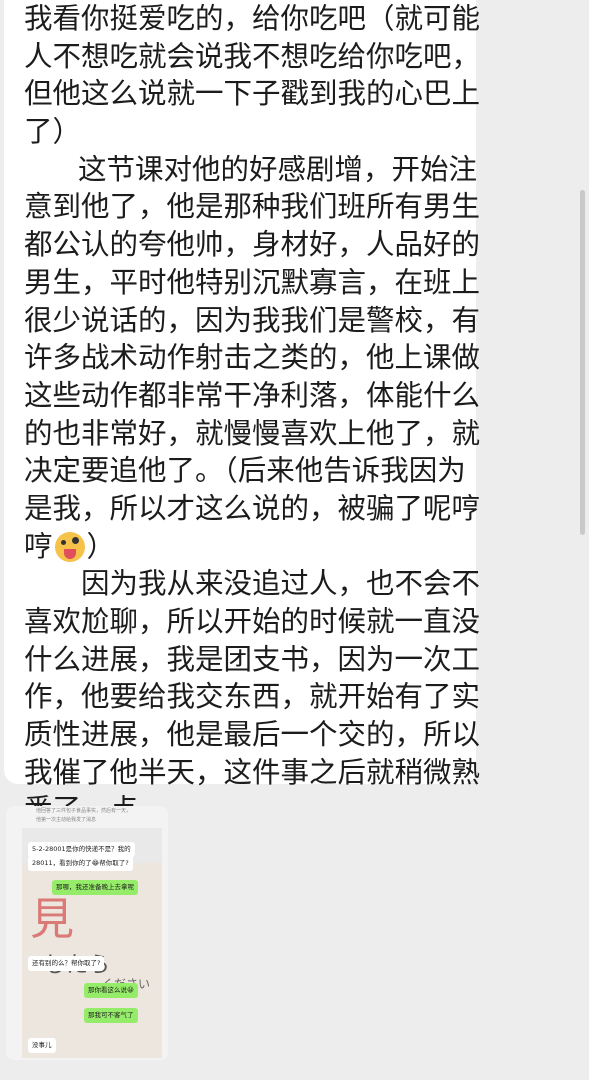 The image size is (589, 1080). Describe the element at coordinates (111, 990) in the screenshot. I see `inner-chat-bubble: 那你看这么说😀` at that location.